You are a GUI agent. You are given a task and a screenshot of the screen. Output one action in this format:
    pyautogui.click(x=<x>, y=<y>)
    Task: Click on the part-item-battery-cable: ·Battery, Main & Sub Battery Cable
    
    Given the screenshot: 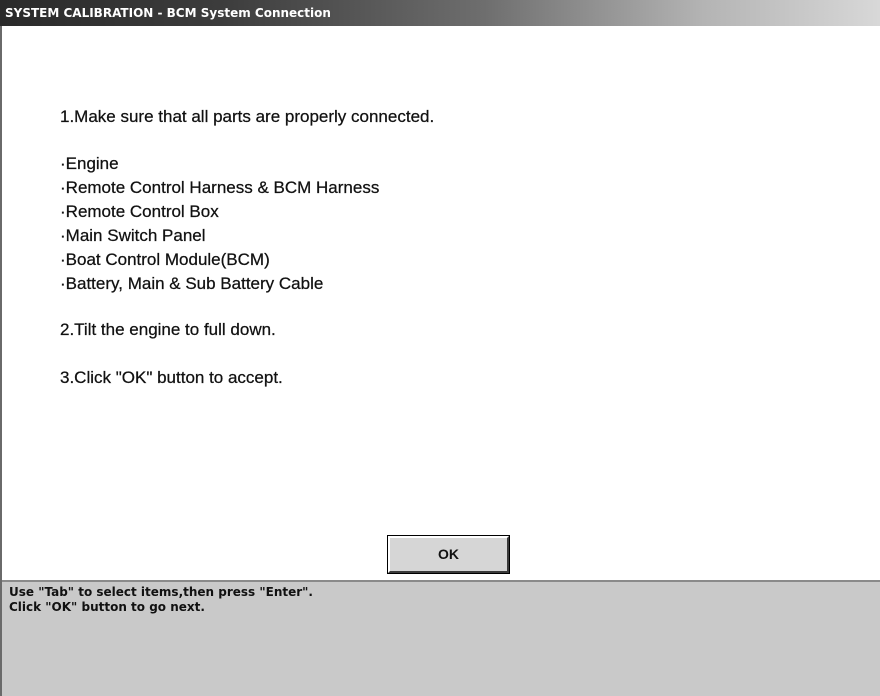 What is the action you would take?
    pyautogui.click(x=192, y=283)
    